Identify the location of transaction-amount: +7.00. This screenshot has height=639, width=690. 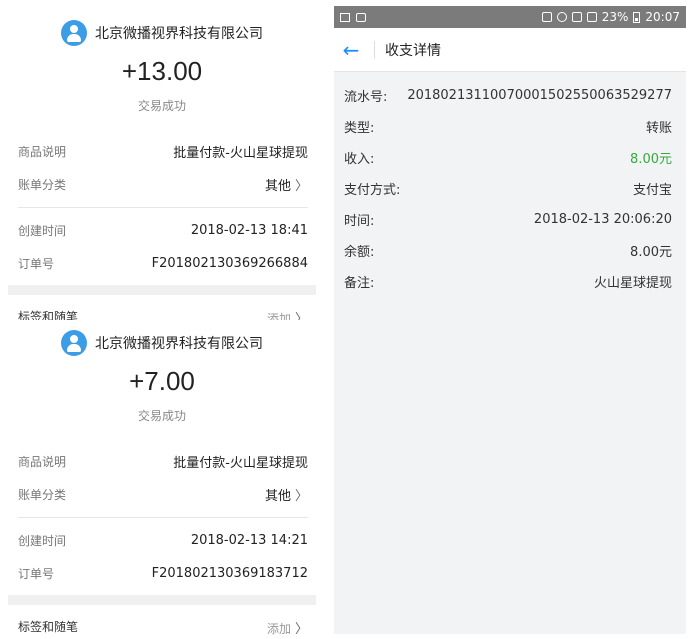
(162, 381).